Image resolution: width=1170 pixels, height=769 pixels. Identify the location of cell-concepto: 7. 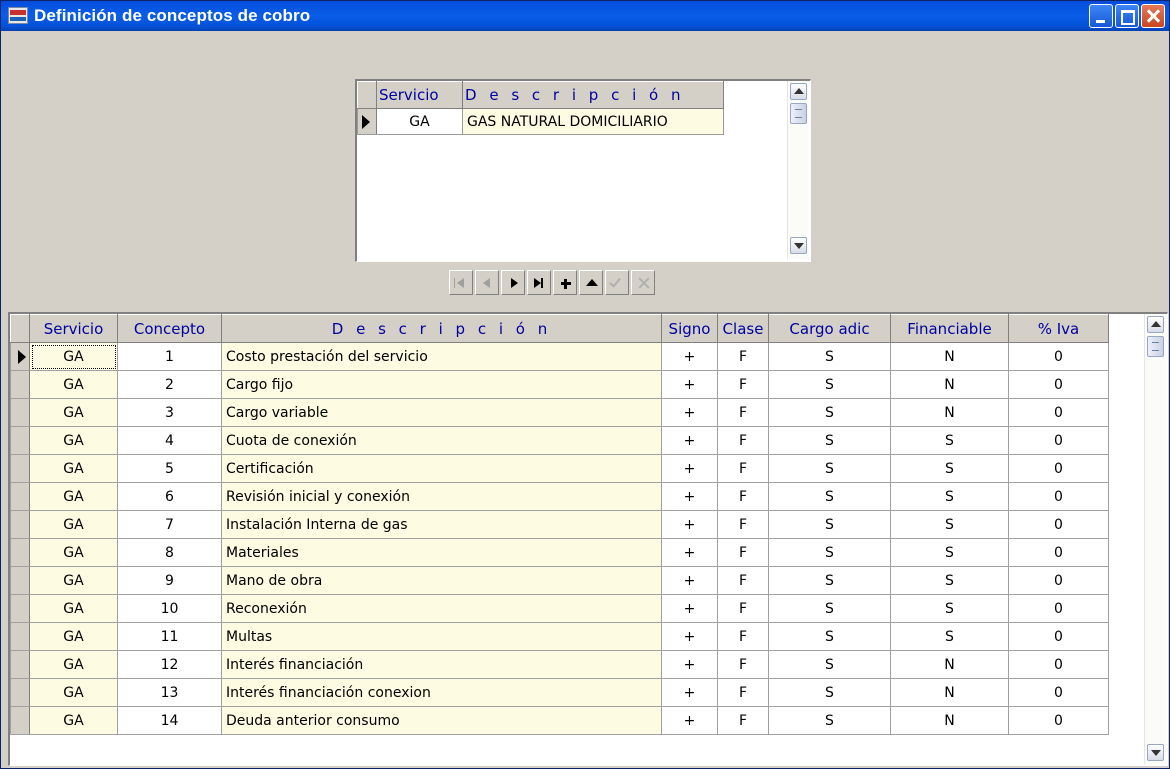
(169, 524).